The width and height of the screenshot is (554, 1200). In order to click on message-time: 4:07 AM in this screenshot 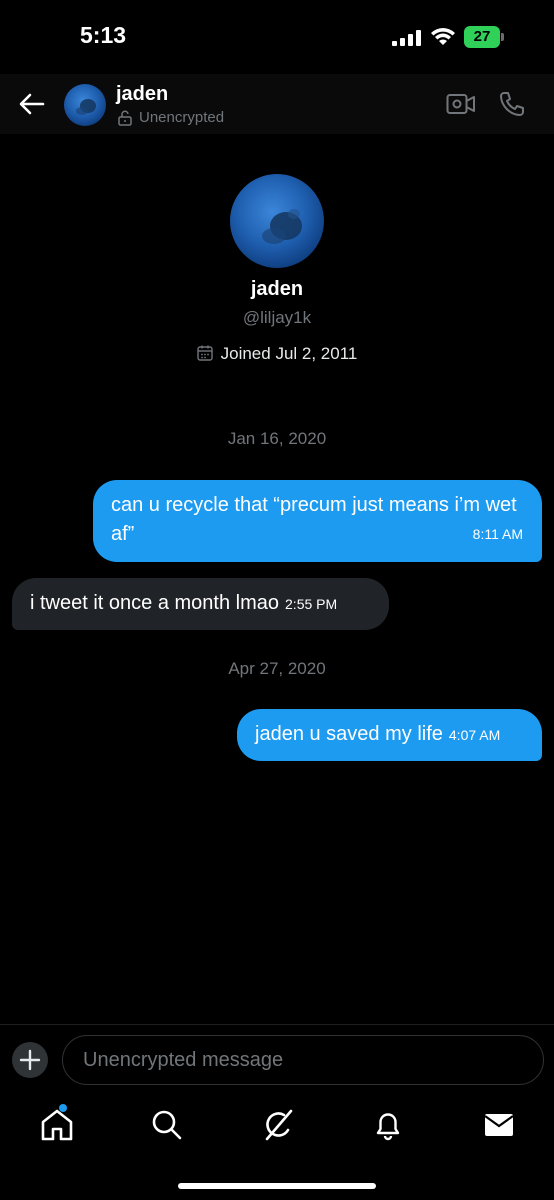, I will do `click(474, 735)`.